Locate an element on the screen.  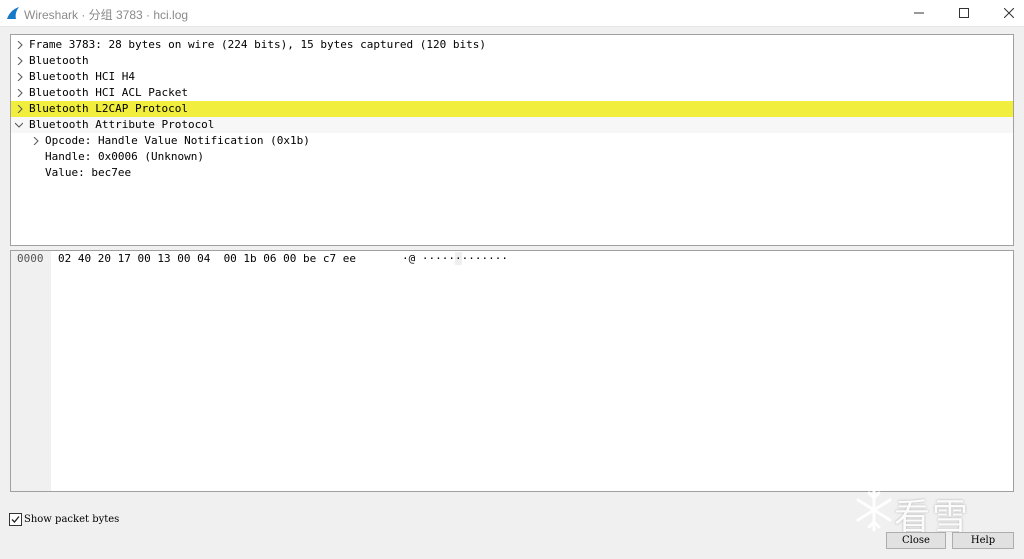
tree-item-bluetooth: Bluetooth is located at coordinates (512, 61).